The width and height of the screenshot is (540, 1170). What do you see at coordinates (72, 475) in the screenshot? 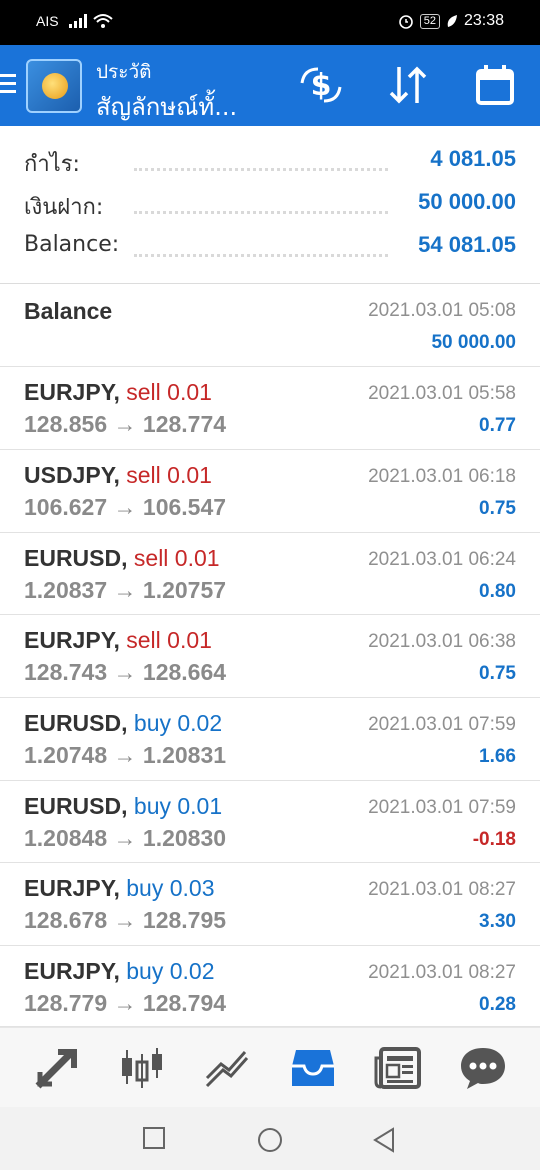
I see `symbol-name: USDJPY,` at bounding box center [72, 475].